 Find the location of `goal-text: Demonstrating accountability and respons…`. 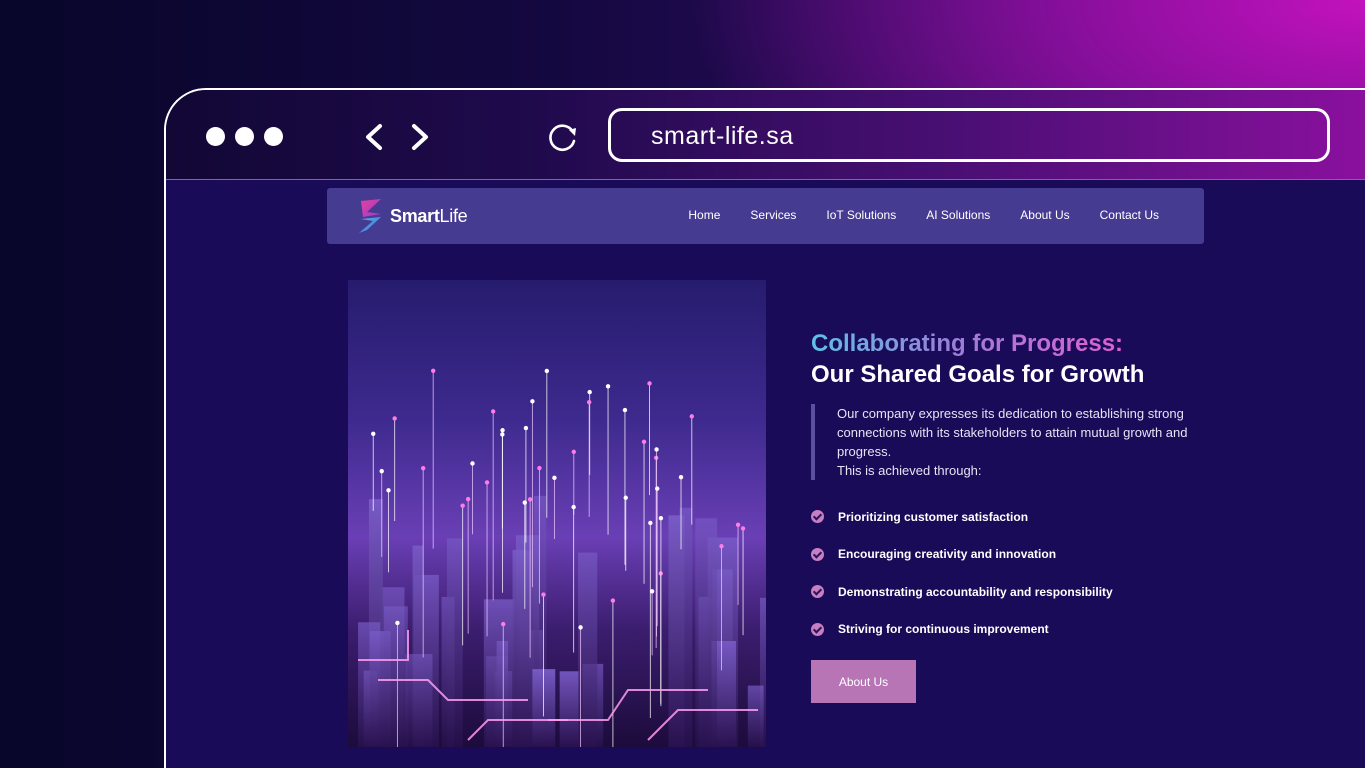

goal-text: Demonstrating accountability and respons… is located at coordinates (975, 591).